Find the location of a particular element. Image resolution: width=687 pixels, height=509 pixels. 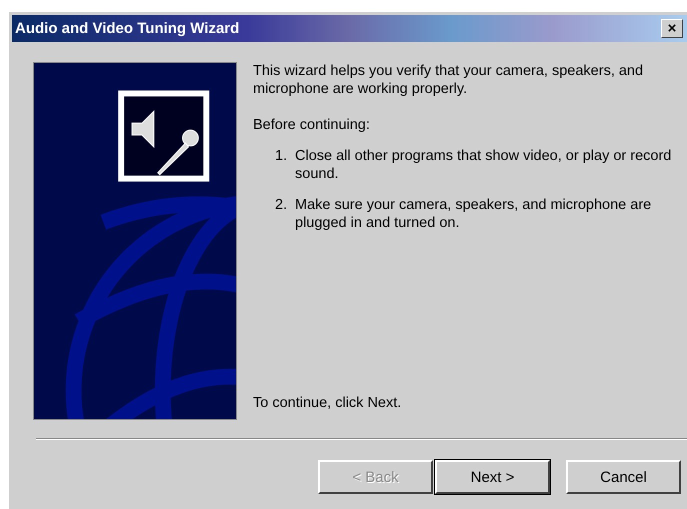

step-number: 1. is located at coordinates (281, 156).